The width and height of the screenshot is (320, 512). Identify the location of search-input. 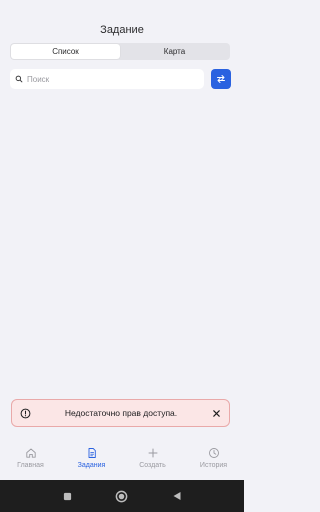
(107, 79).